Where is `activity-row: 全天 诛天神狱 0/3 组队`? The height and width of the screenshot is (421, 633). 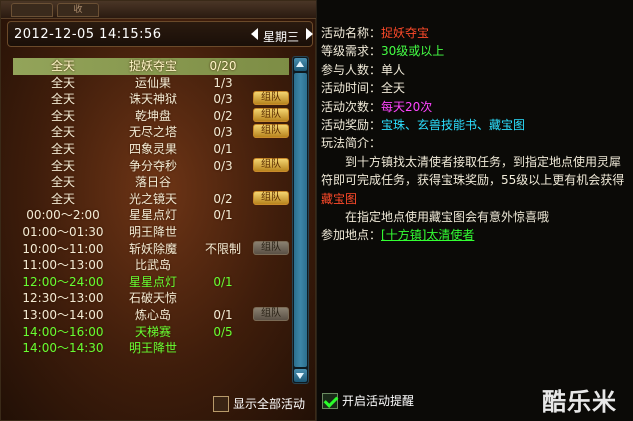 activity-row: 全天 诛天神狱 0/3 组队 is located at coordinates (151, 99).